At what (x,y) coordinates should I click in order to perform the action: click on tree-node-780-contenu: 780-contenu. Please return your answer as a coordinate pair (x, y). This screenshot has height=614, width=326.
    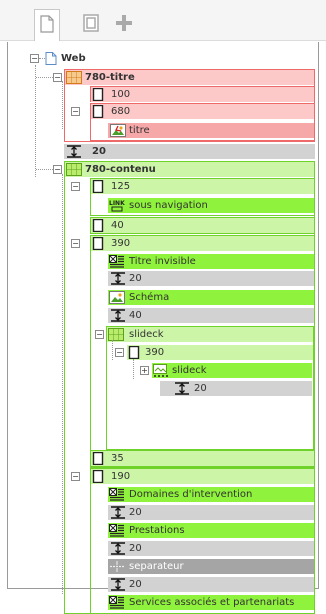
    Looking at the image, I should click on (189, 169).